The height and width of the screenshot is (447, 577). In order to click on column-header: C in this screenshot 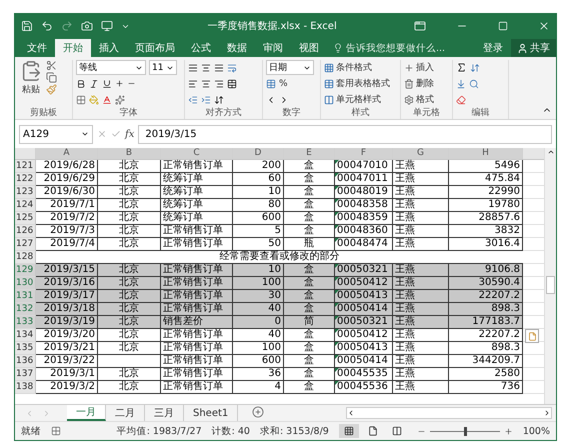, I will do `click(197, 153)`.